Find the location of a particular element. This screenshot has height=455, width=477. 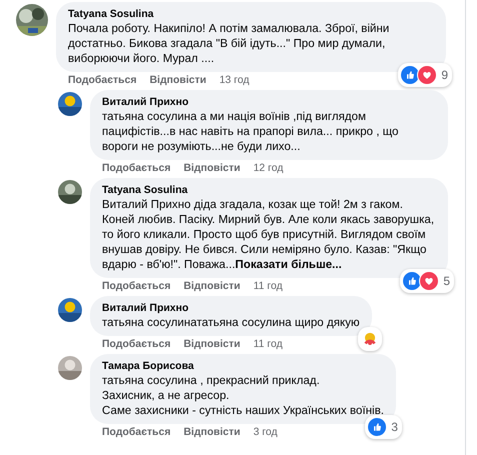

comment-text: Саме захисники - сутність наших Українських воїнів. is located at coordinates (243, 410).